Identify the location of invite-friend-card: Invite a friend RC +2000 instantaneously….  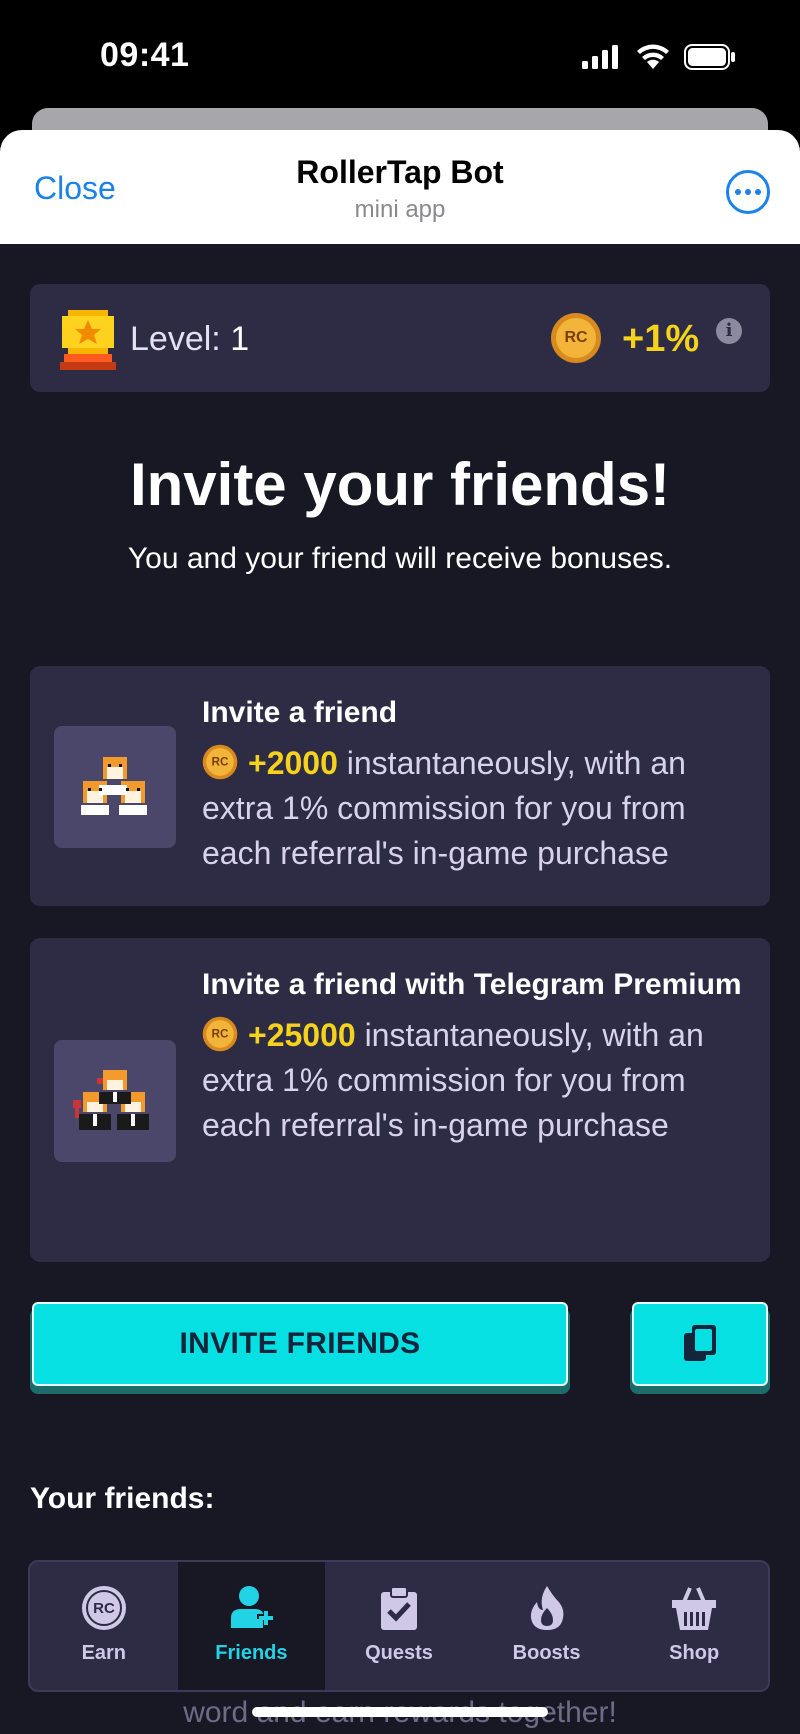
(400, 786).